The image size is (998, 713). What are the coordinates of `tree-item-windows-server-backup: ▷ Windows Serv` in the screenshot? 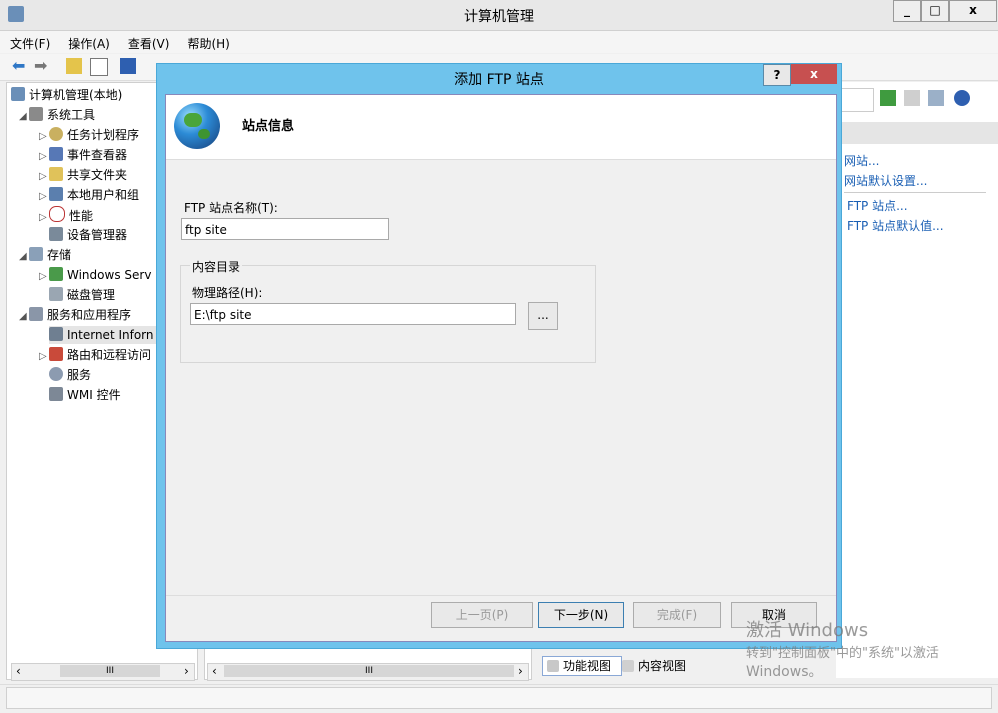 It's located at (95, 275).